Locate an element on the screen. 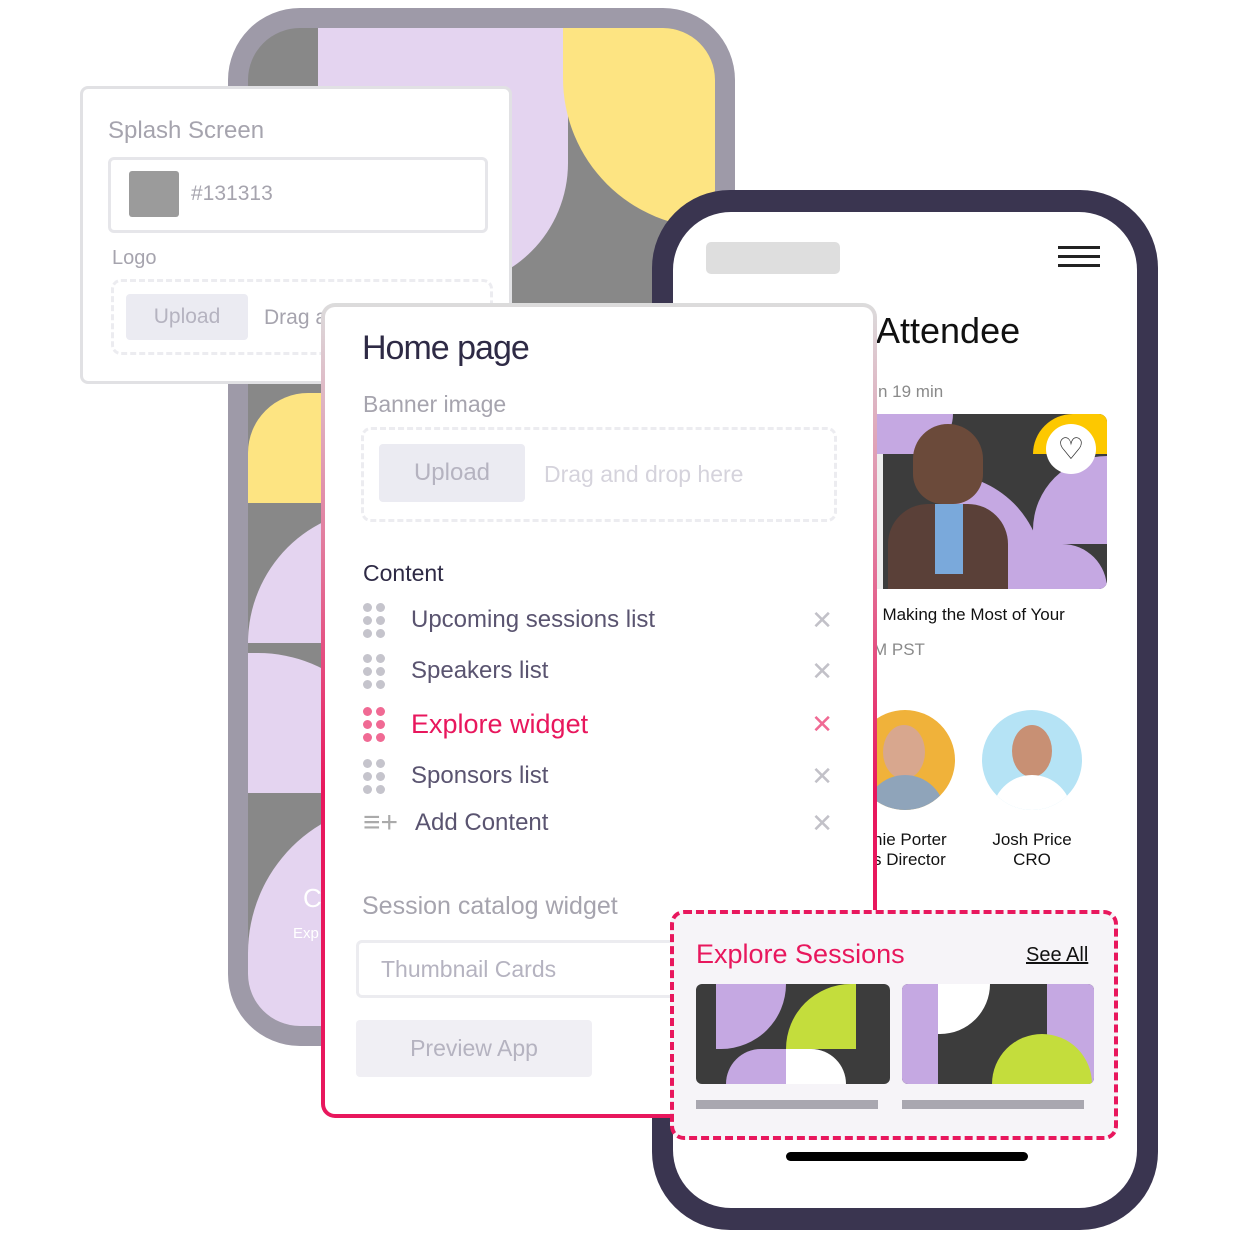 The height and width of the screenshot is (1240, 1240). back-label: C is located at coordinates (312, 898).